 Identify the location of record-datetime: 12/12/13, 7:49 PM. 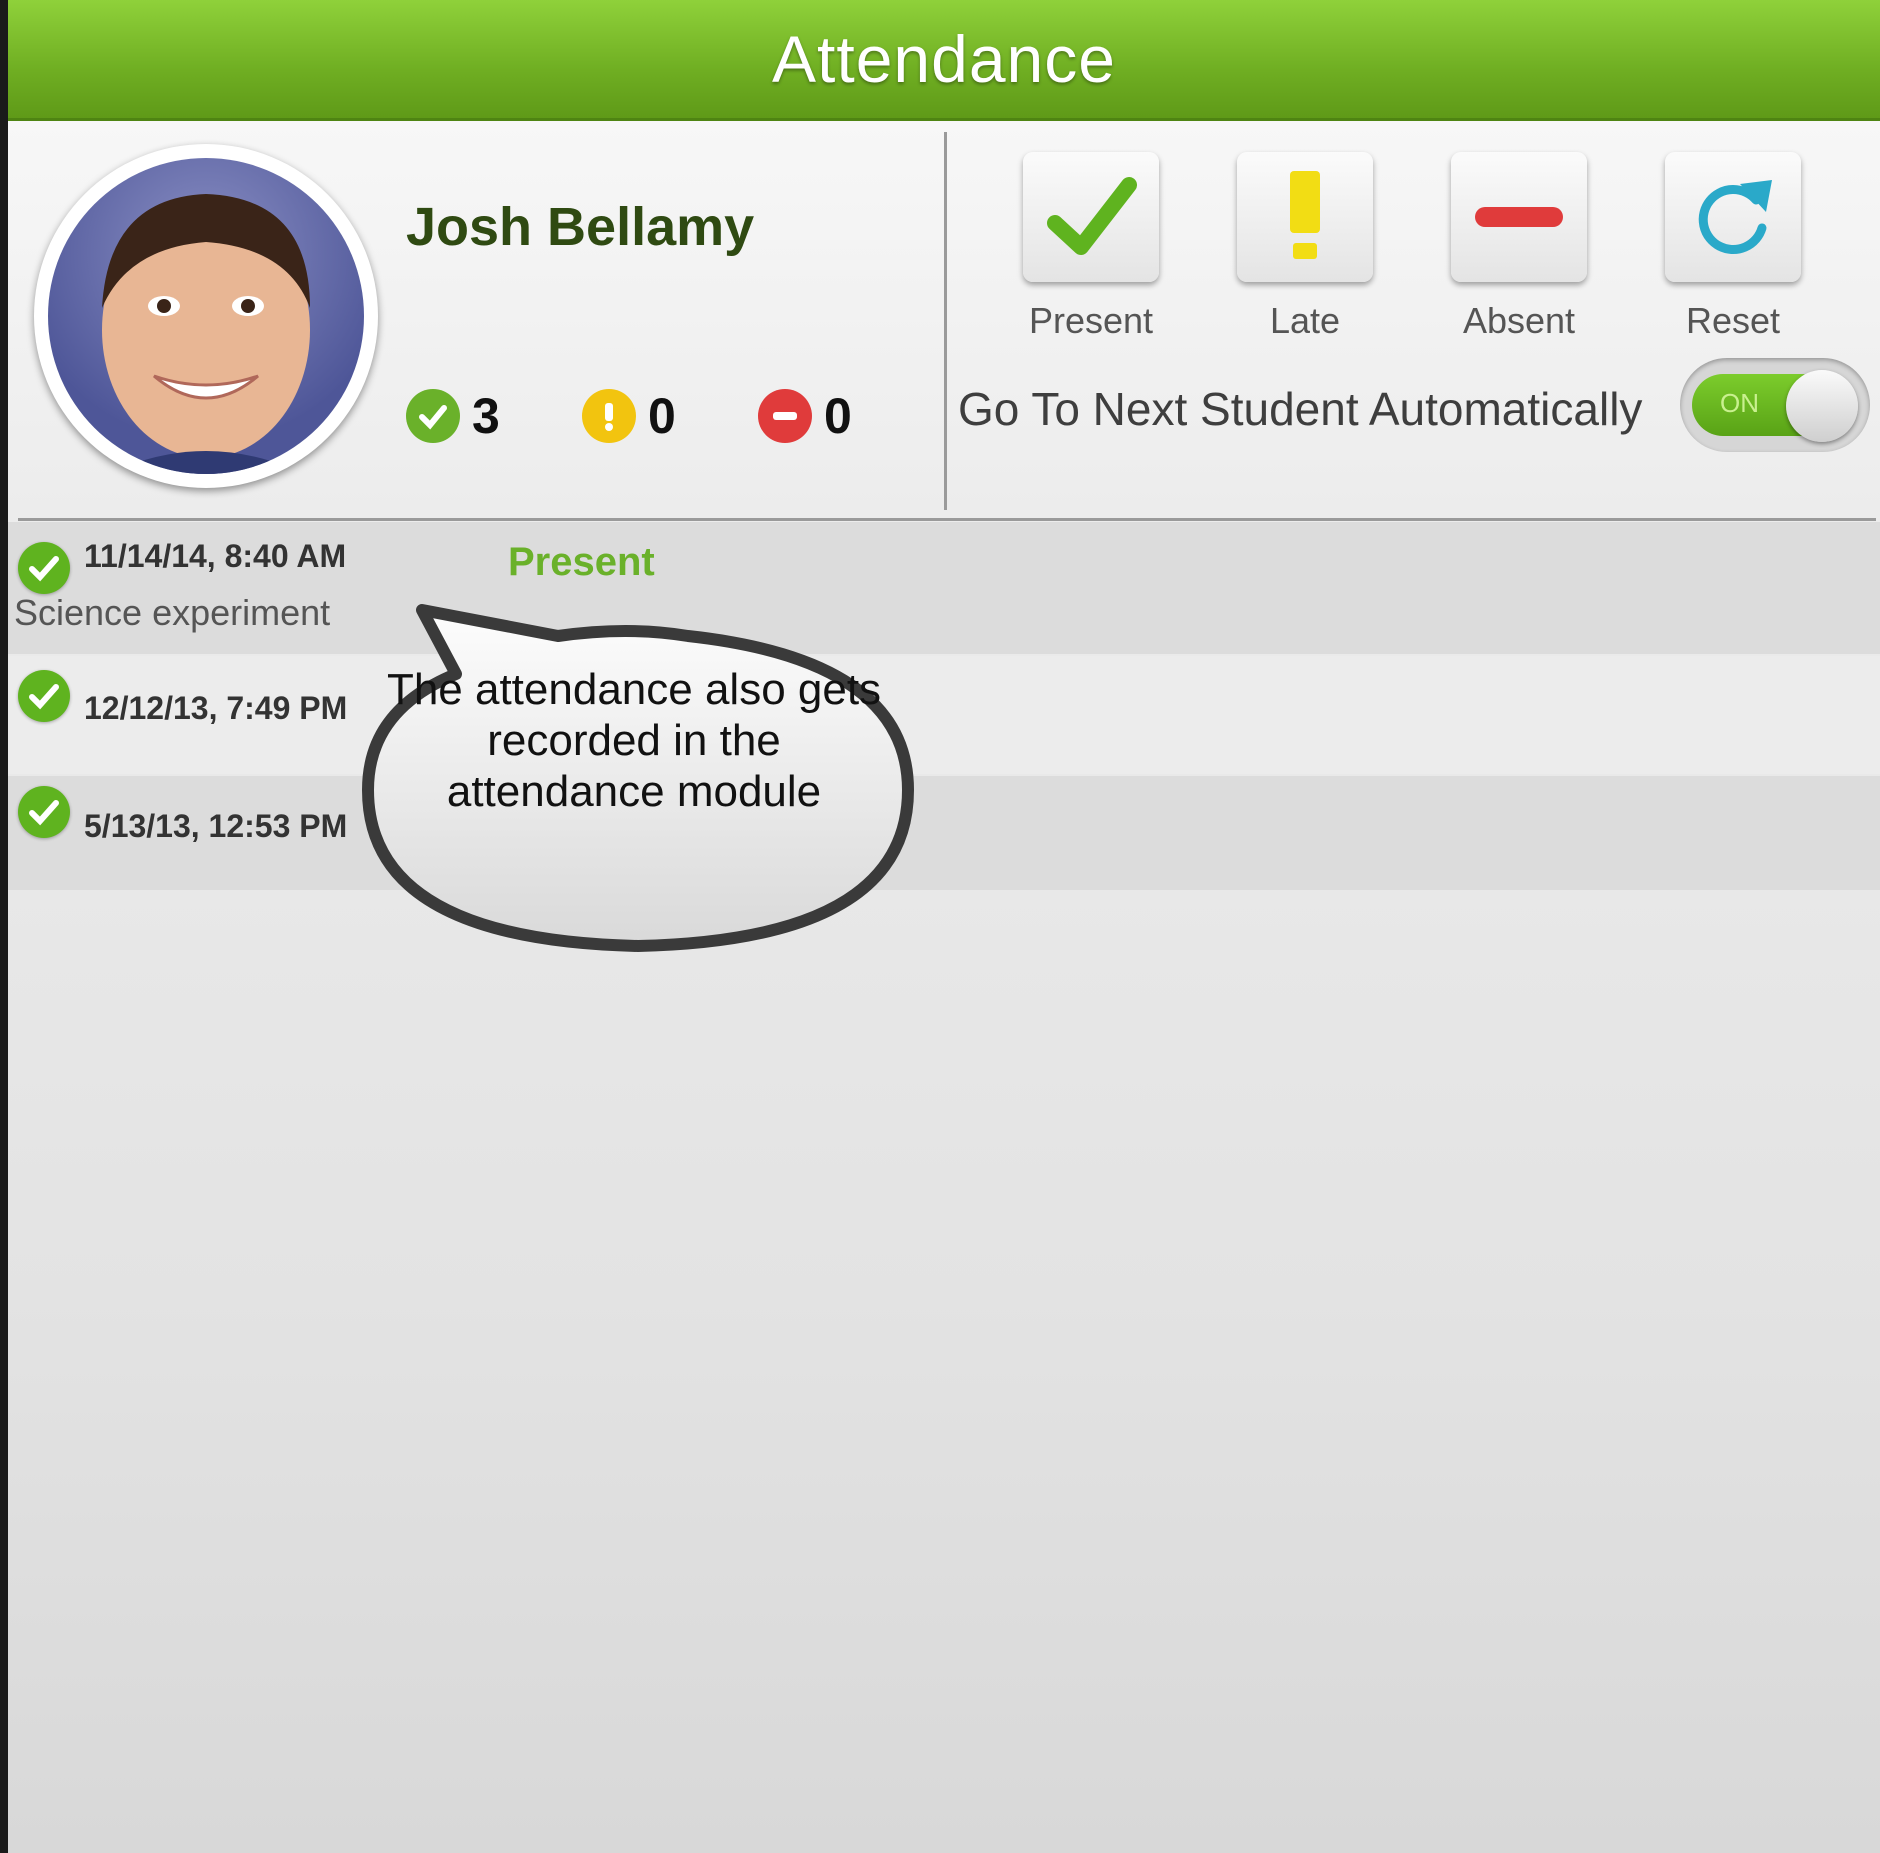
(216, 708).